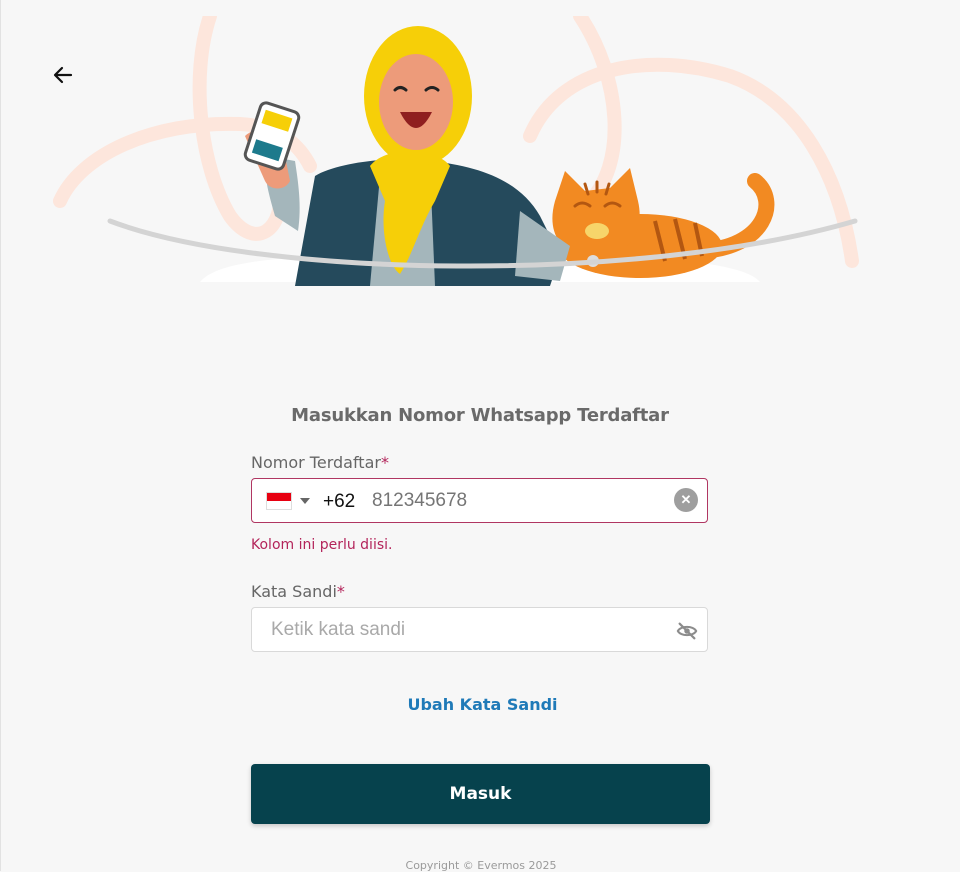 The height and width of the screenshot is (872, 960). Describe the element at coordinates (305, 501) in the screenshot. I see `chevron-down-icon` at that location.